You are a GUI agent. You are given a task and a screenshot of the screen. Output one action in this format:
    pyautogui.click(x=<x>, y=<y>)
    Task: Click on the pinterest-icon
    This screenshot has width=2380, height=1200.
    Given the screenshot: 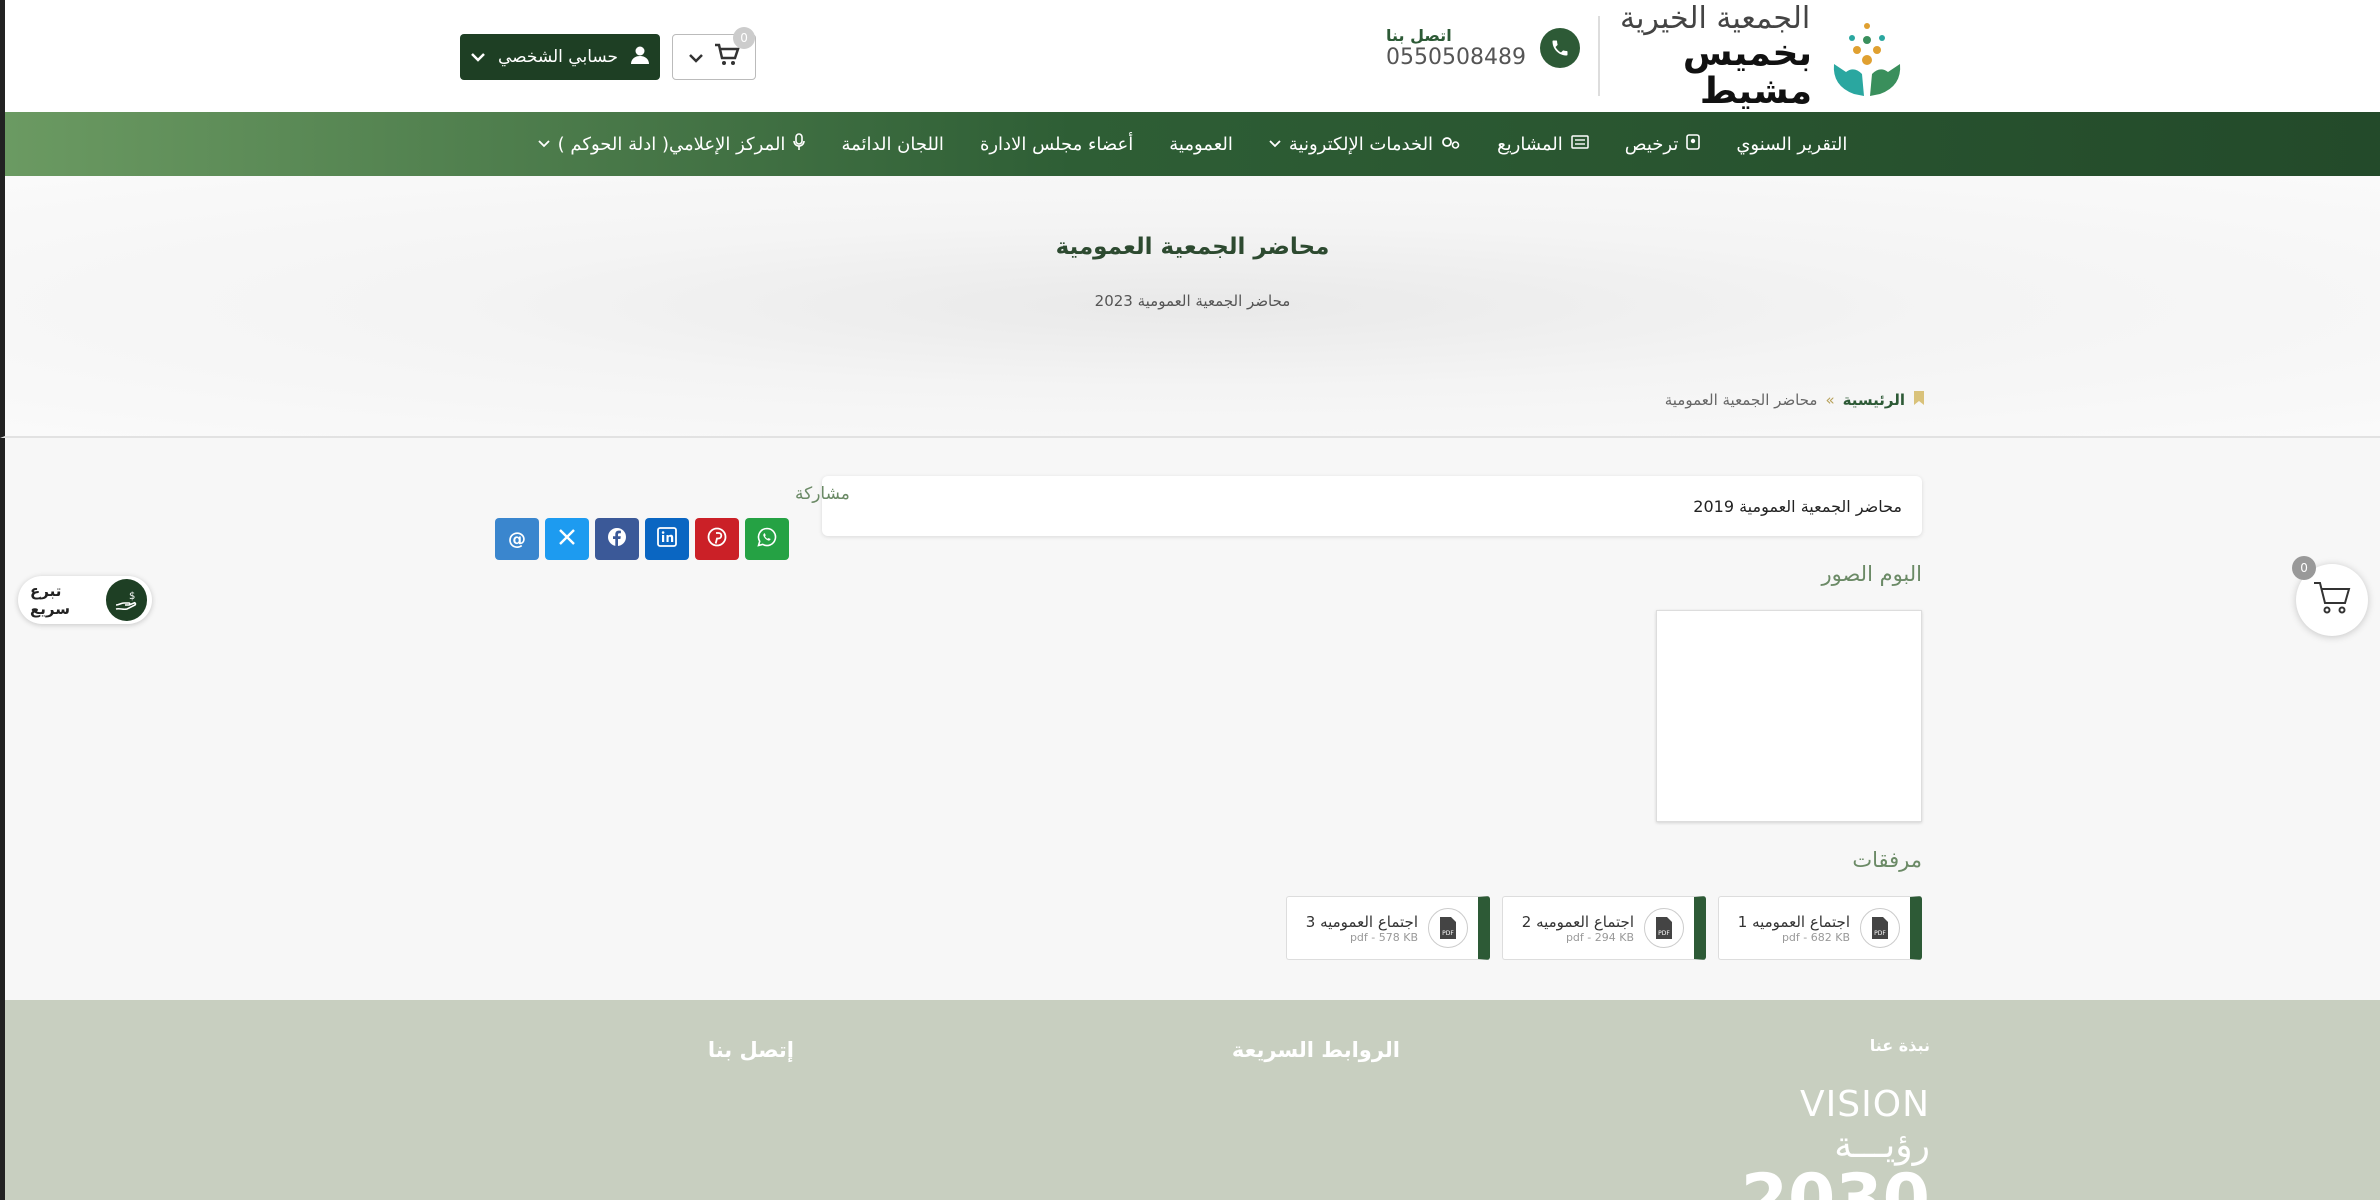 What is the action you would take?
    pyautogui.click(x=717, y=539)
    